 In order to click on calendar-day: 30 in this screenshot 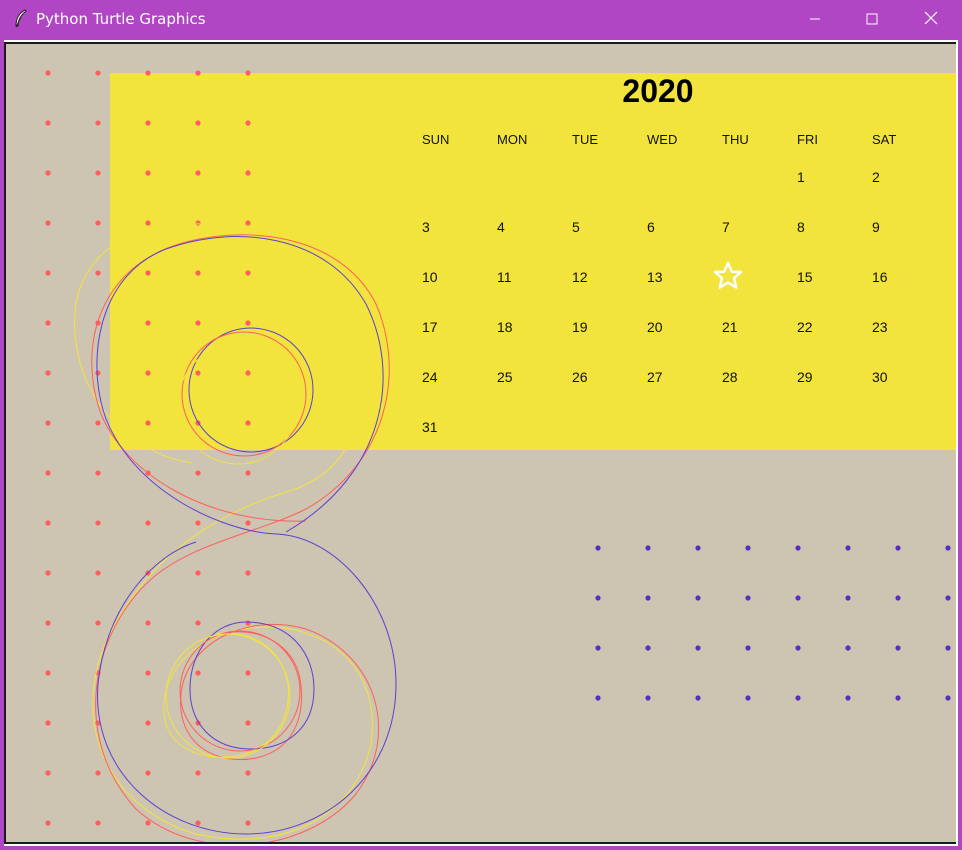, I will do `click(880, 377)`.